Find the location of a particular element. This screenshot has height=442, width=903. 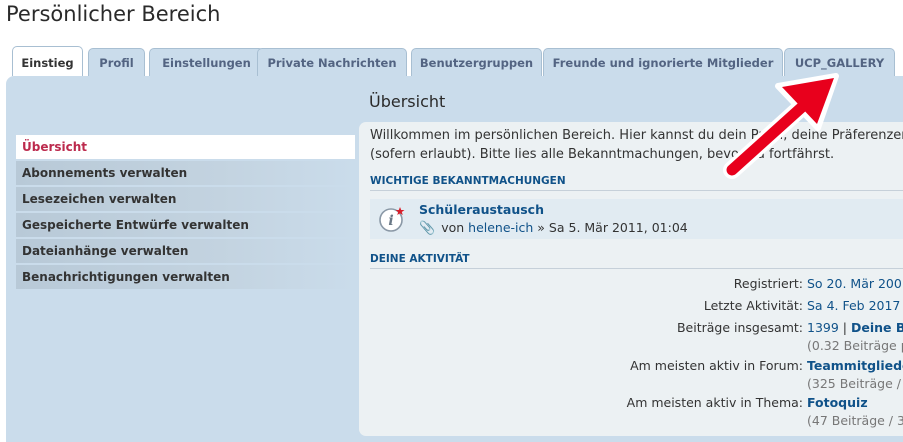

tab-ucp-gallery: UCP_GALLERY is located at coordinates (839, 62).